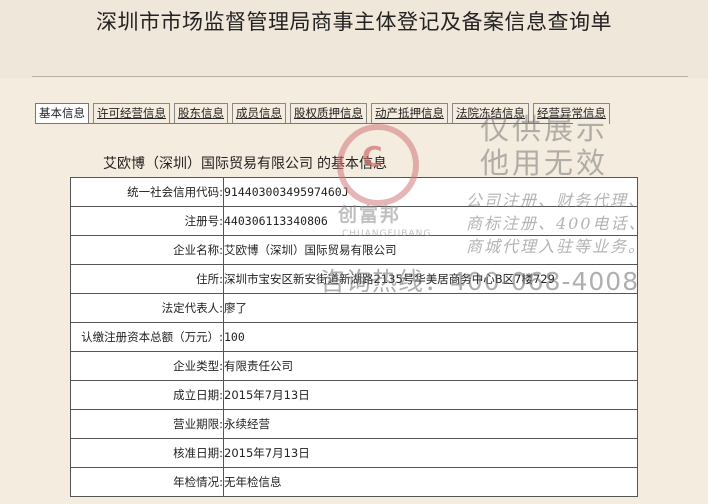 The image size is (708, 504). I want to click on company-heading-name: 艾欧博（深圳）国际贸易有限公司, so click(208, 164).